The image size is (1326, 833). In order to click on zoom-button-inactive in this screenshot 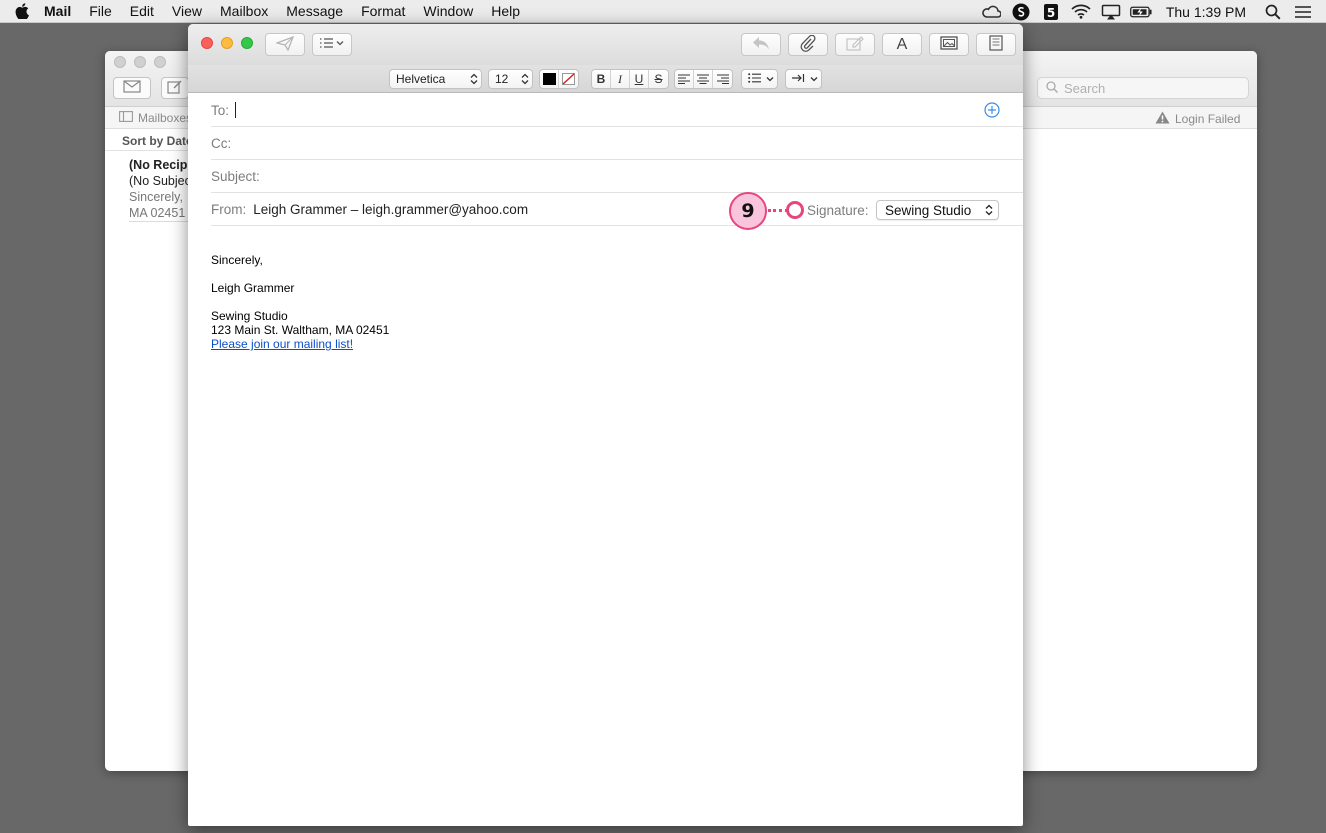, I will do `click(160, 62)`.